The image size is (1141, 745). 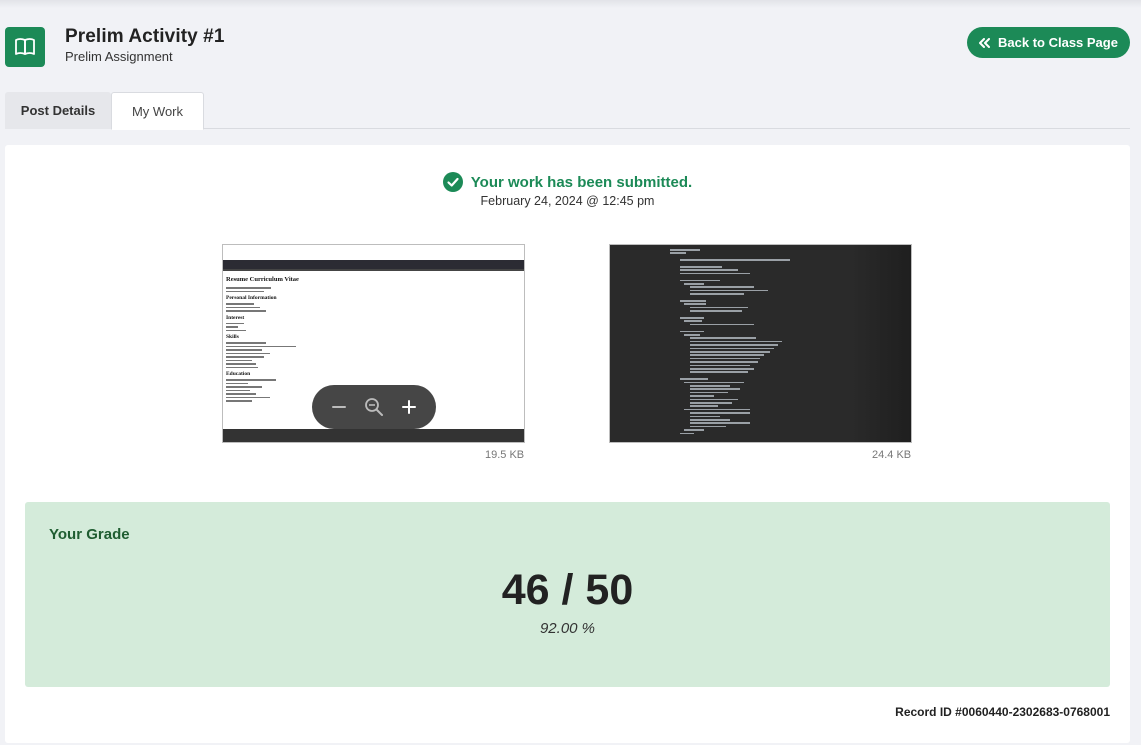 I want to click on zoom-in-button, so click(x=409, y=407).